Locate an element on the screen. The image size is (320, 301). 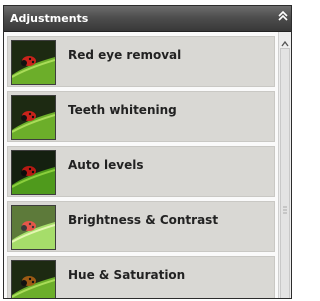
double-chevron-up-icon is located at coordinates (283, 18).